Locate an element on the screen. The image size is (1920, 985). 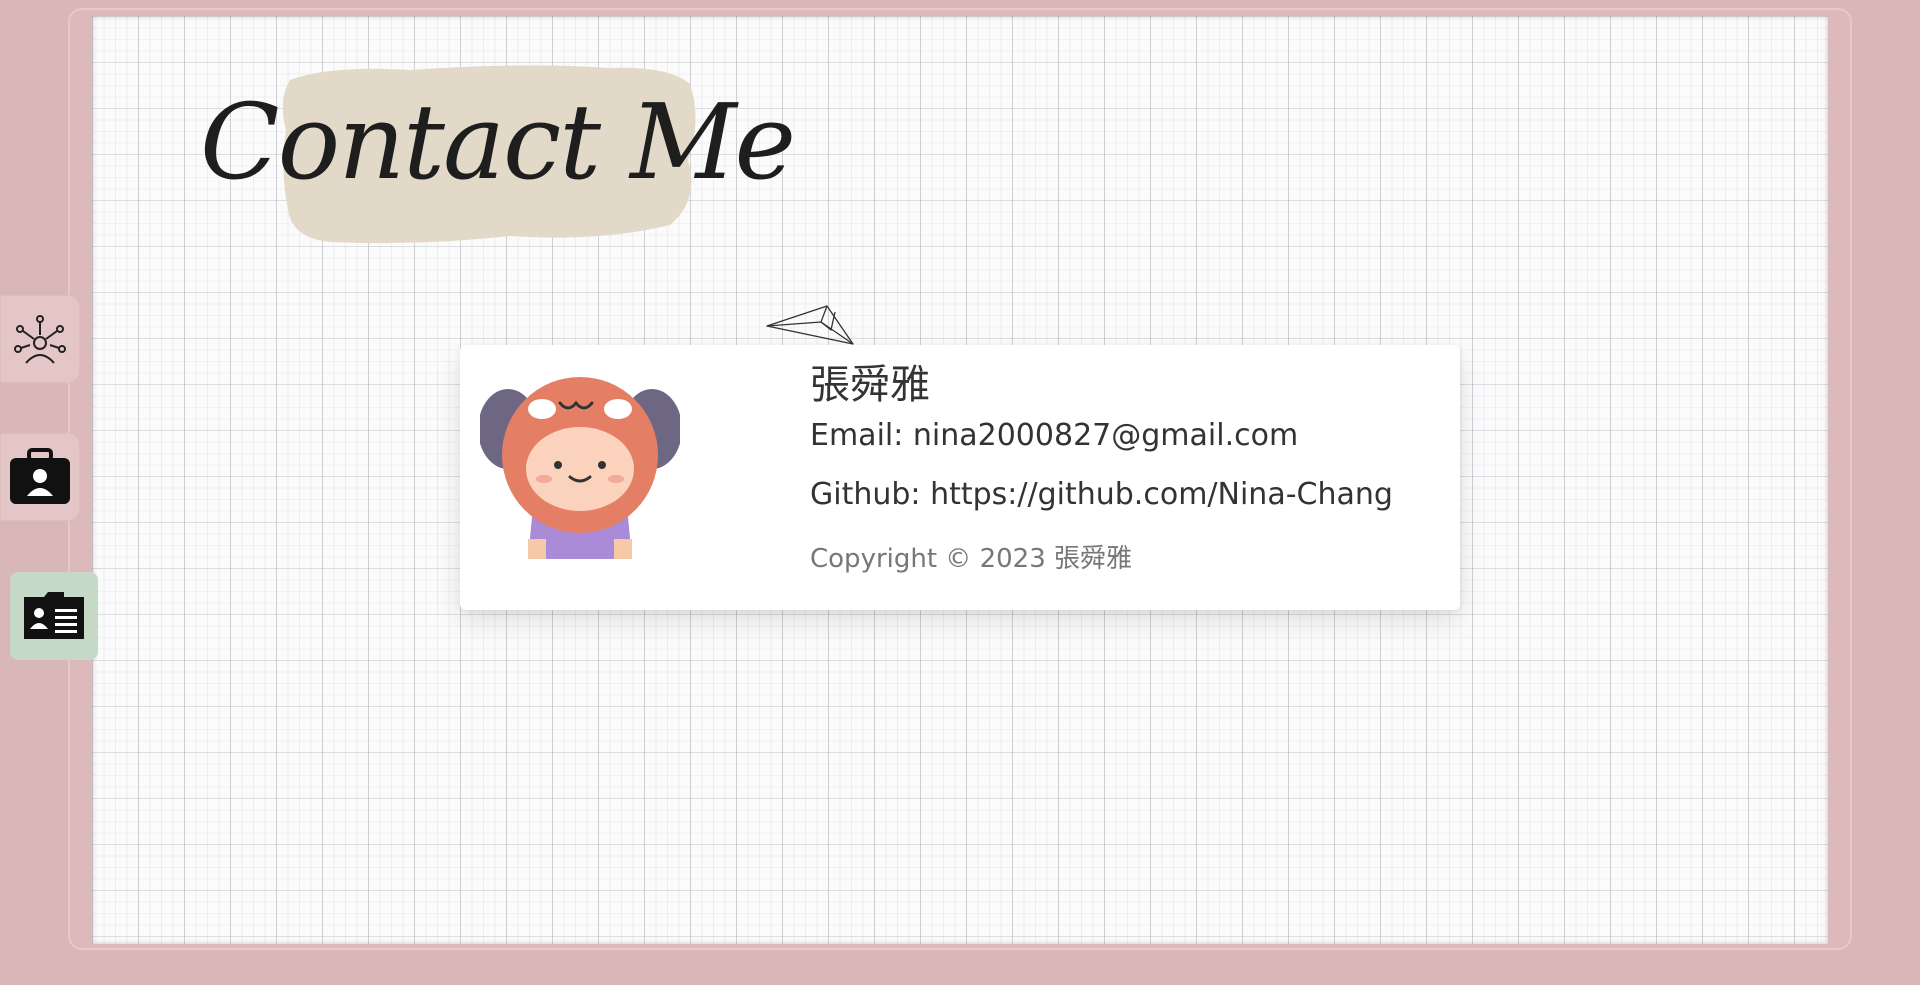
email-link: nina2000827@gmail.com is located at coordinates (1105, 435).